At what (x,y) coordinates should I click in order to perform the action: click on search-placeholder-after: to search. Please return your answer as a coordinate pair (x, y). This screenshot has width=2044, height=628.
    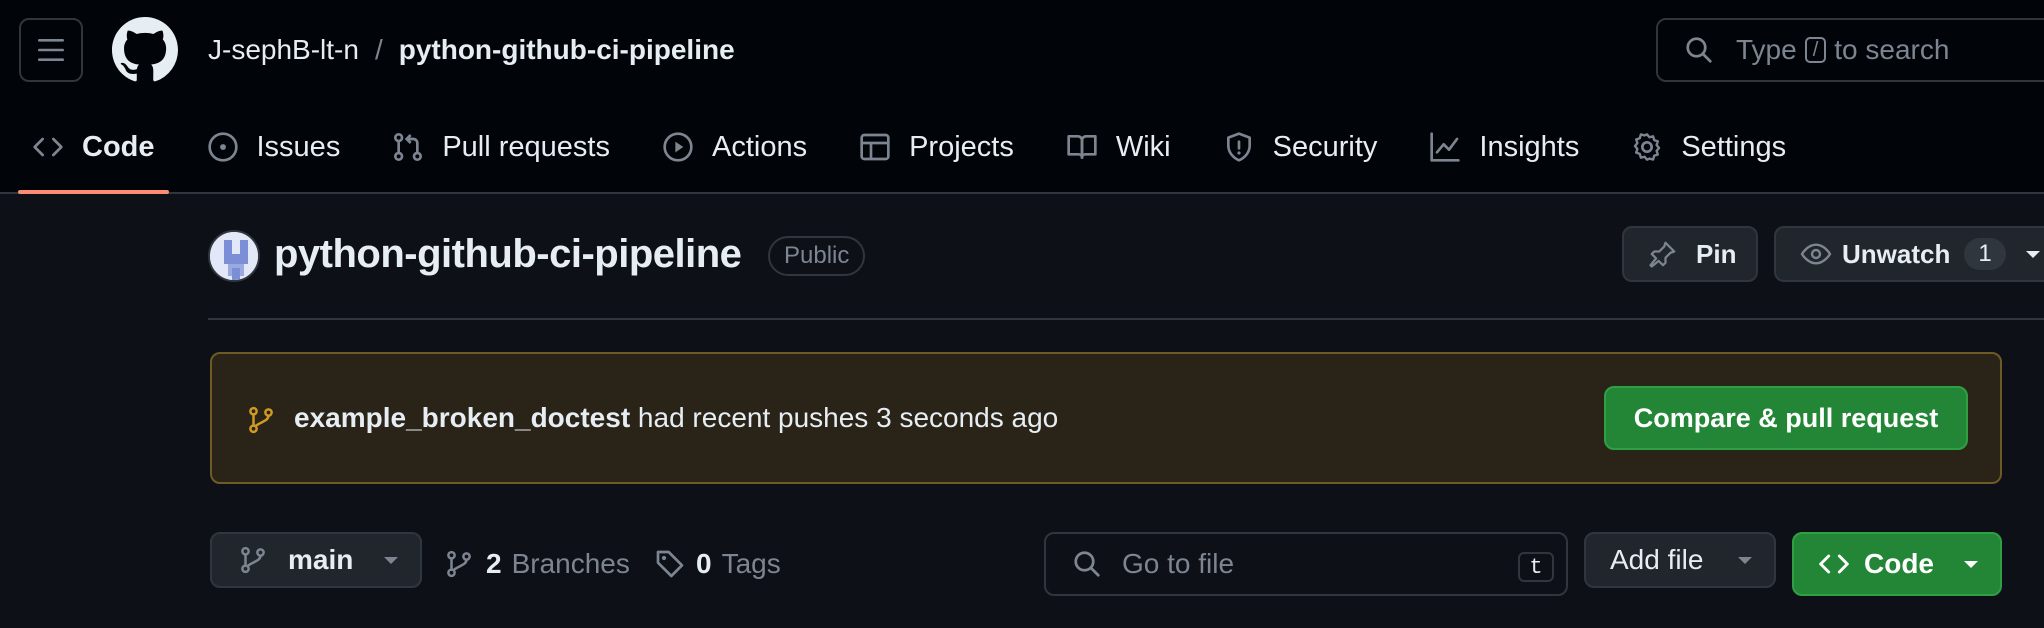
    Looking at the image, I should click on (1892, 49).